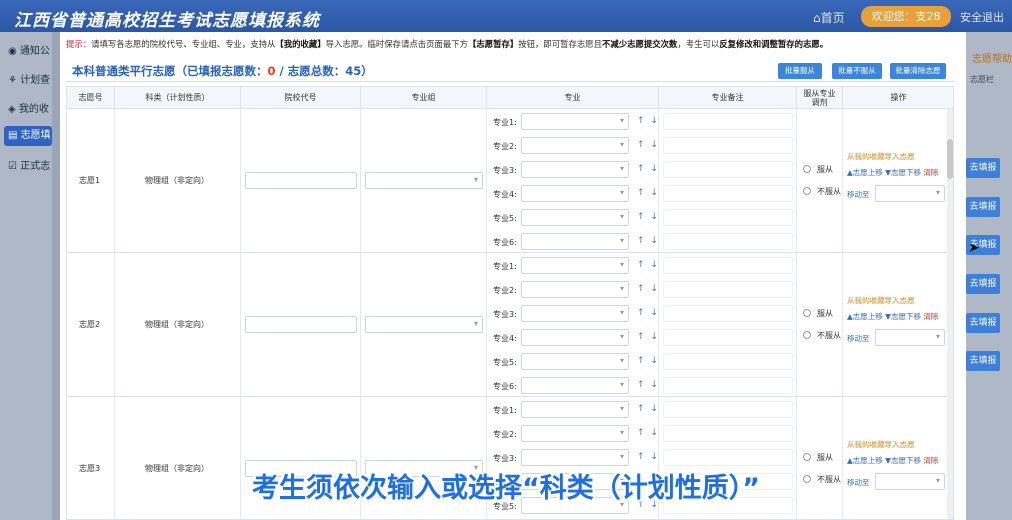  I want to click on major-label: 专业3:, so click(505, 314).